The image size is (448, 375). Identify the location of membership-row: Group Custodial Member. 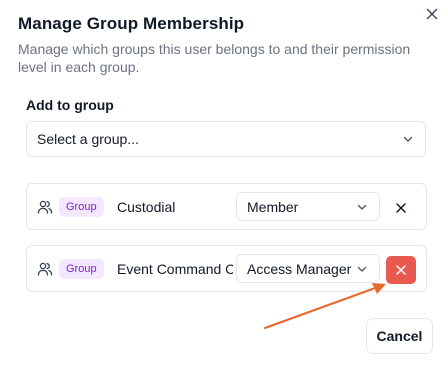
(226, 206).